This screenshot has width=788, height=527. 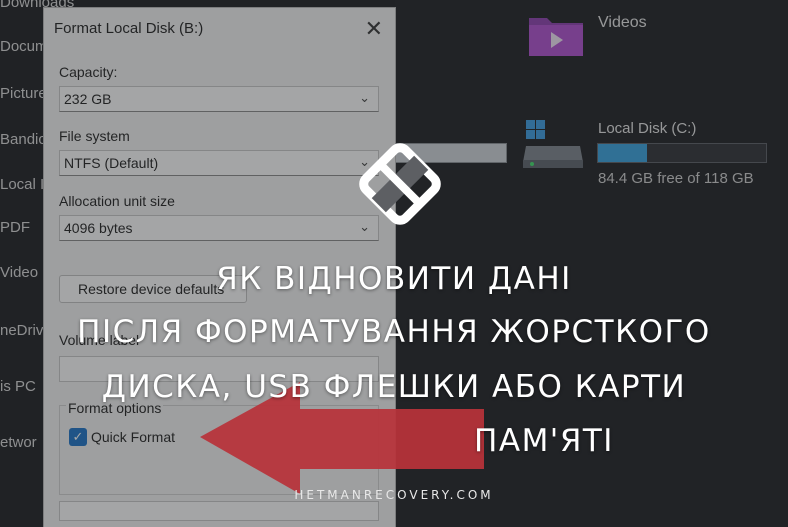 What do you see at coordinates (544, 441) in the screenshot?
I see `headline-line-4: ПАМ'ЯТІ` at bounding box center [544, 441].